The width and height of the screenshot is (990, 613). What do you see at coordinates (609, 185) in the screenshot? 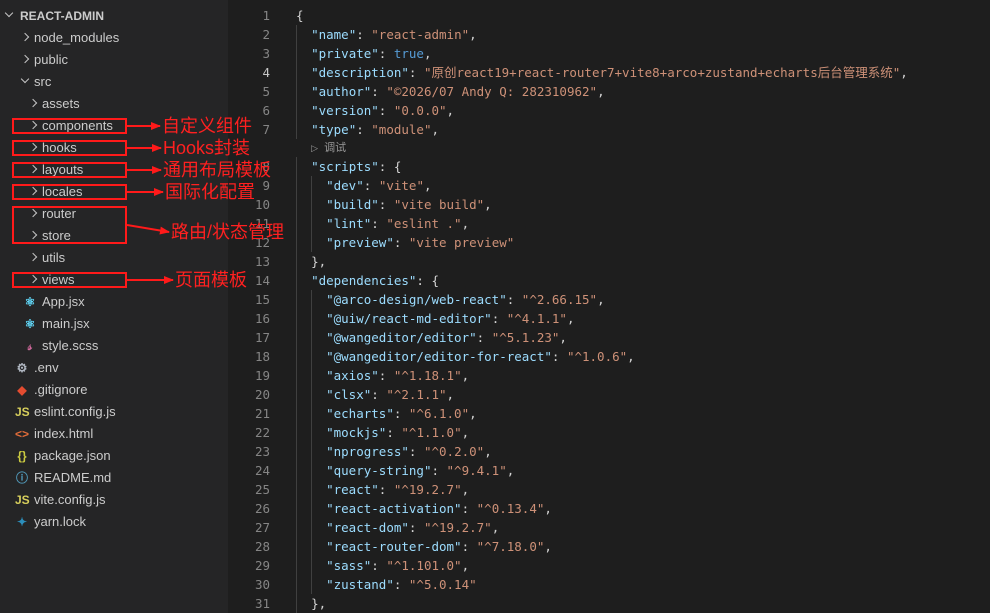
I see `code-line: 9 "dev": "vite",` at bounding box center [609, 185].